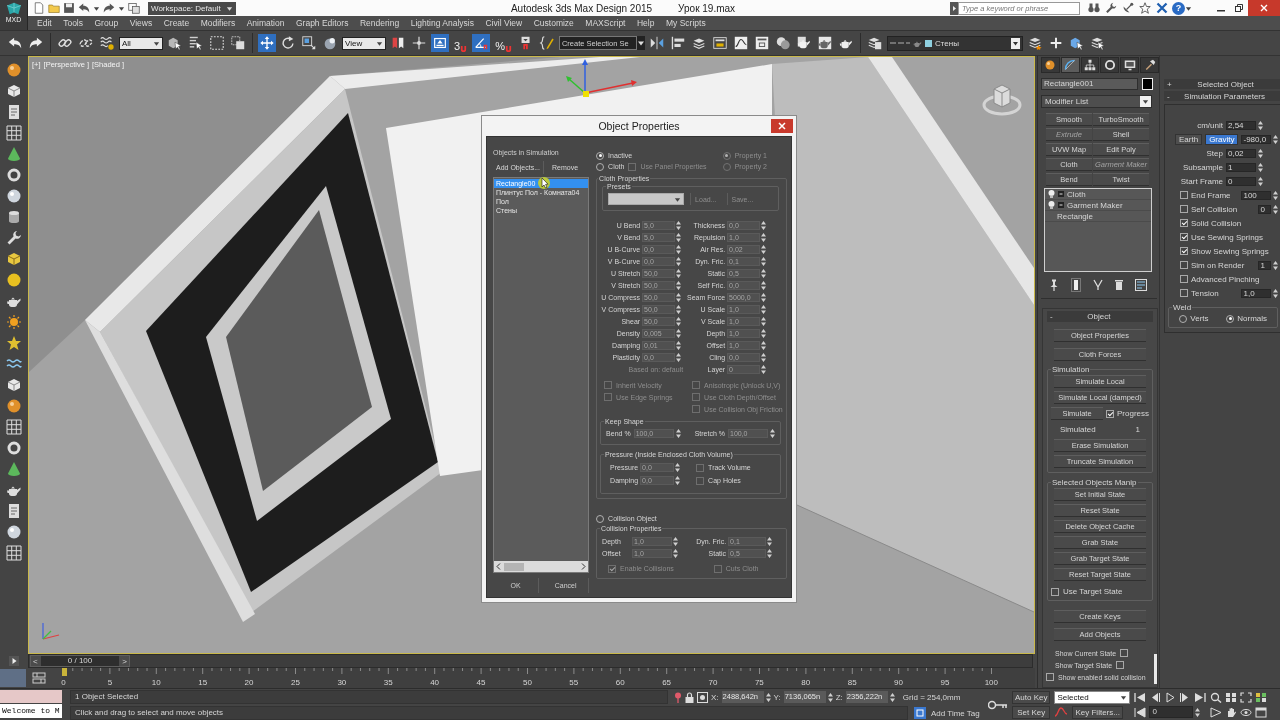  What do you see at coordinates (1031, 697) in the screenshot?
I see `auto-key-button: Auto Key` at bounding box center [1031, 697].